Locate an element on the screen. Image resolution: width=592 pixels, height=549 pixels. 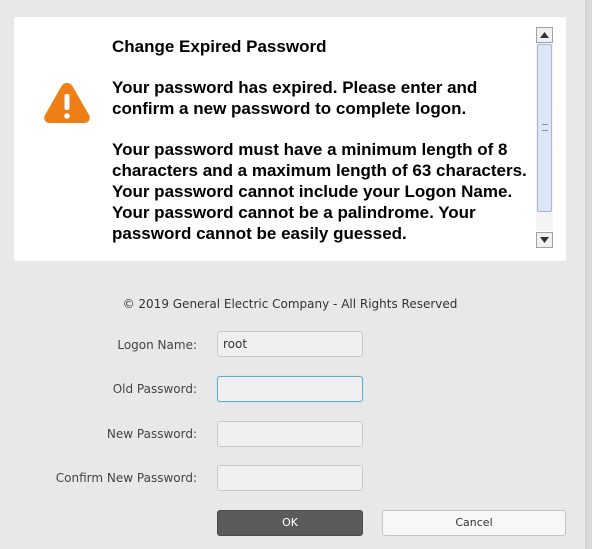
ok-button: OK is located at coordinates (290, 523).